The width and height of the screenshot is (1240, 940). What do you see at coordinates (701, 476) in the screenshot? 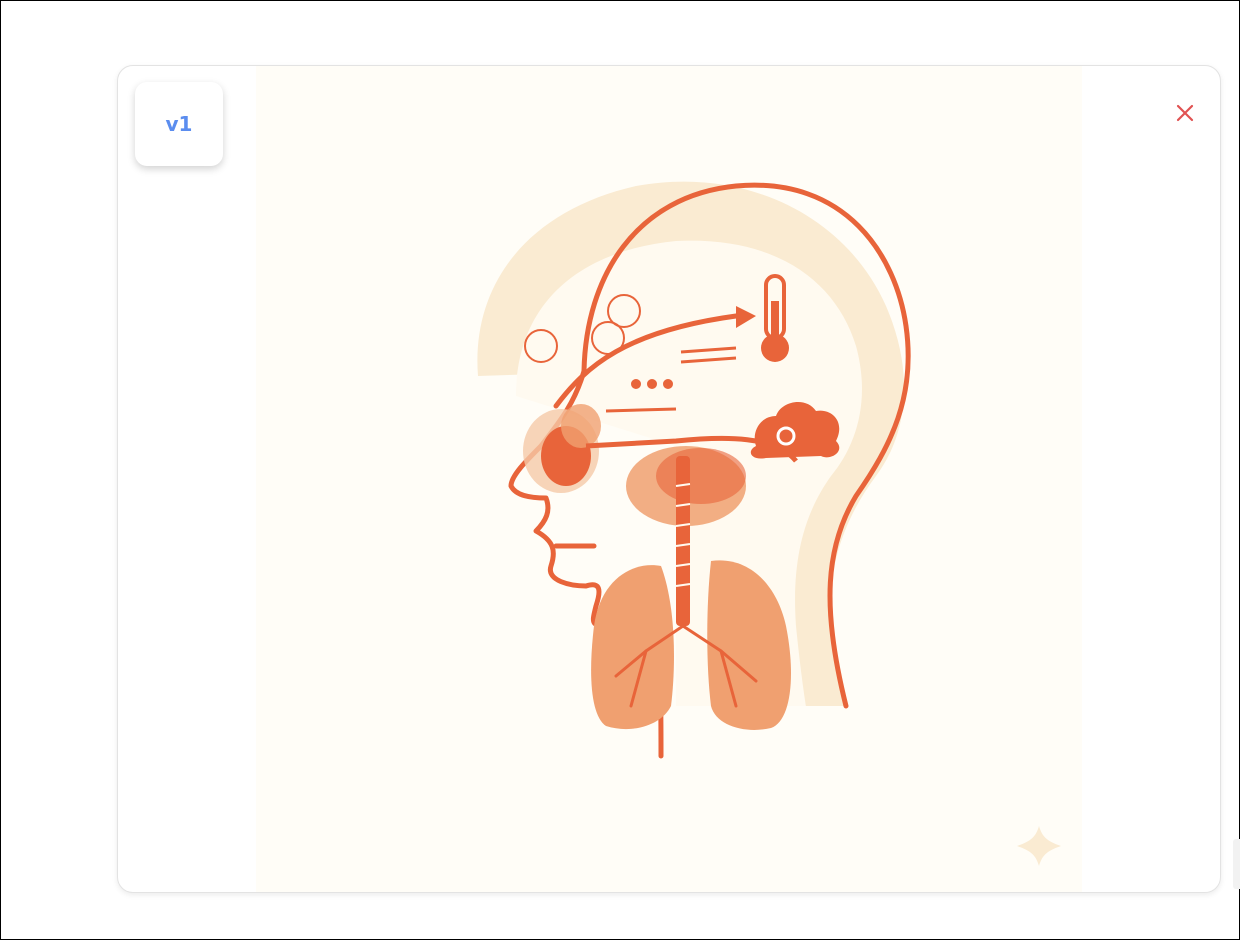
I see `sinus-area-inner` at bounding box center [701, 476].